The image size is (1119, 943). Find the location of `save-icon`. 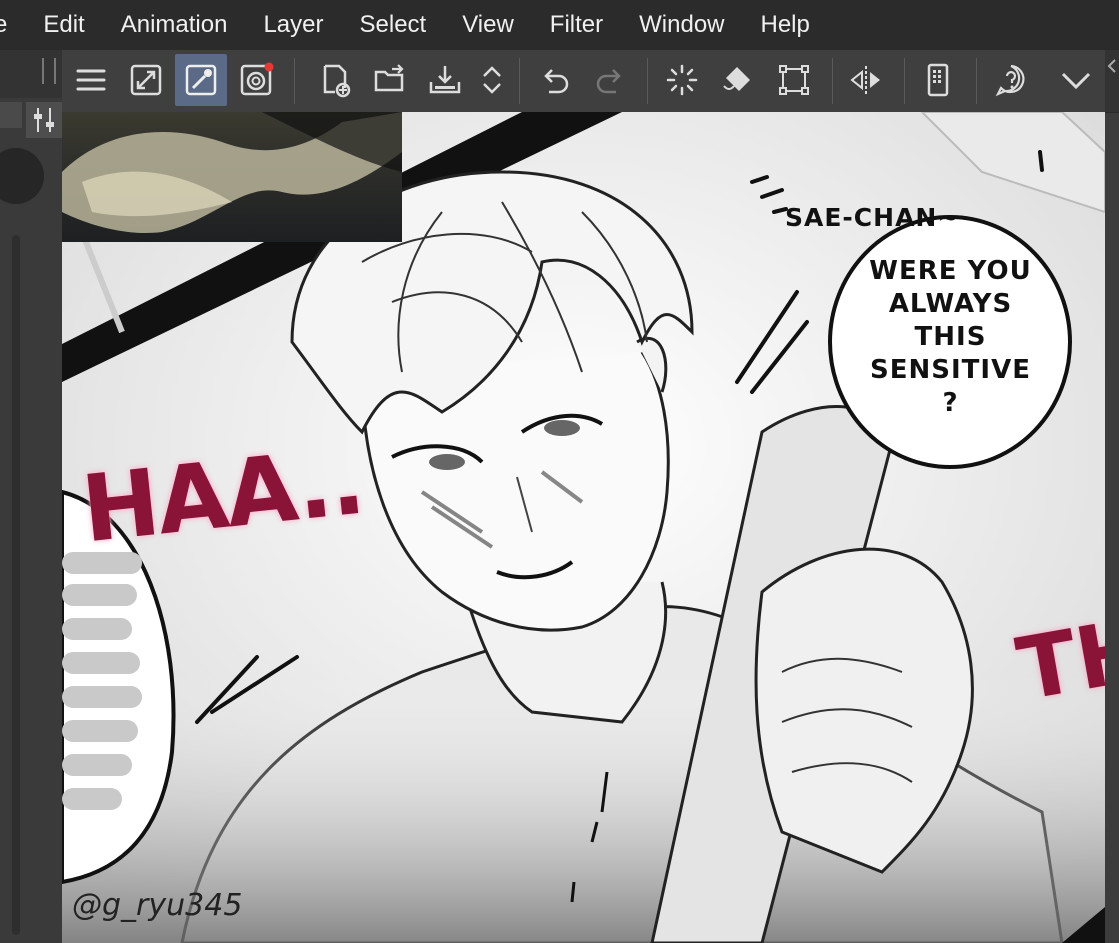

save-icon is located at coordinates (445, 80).